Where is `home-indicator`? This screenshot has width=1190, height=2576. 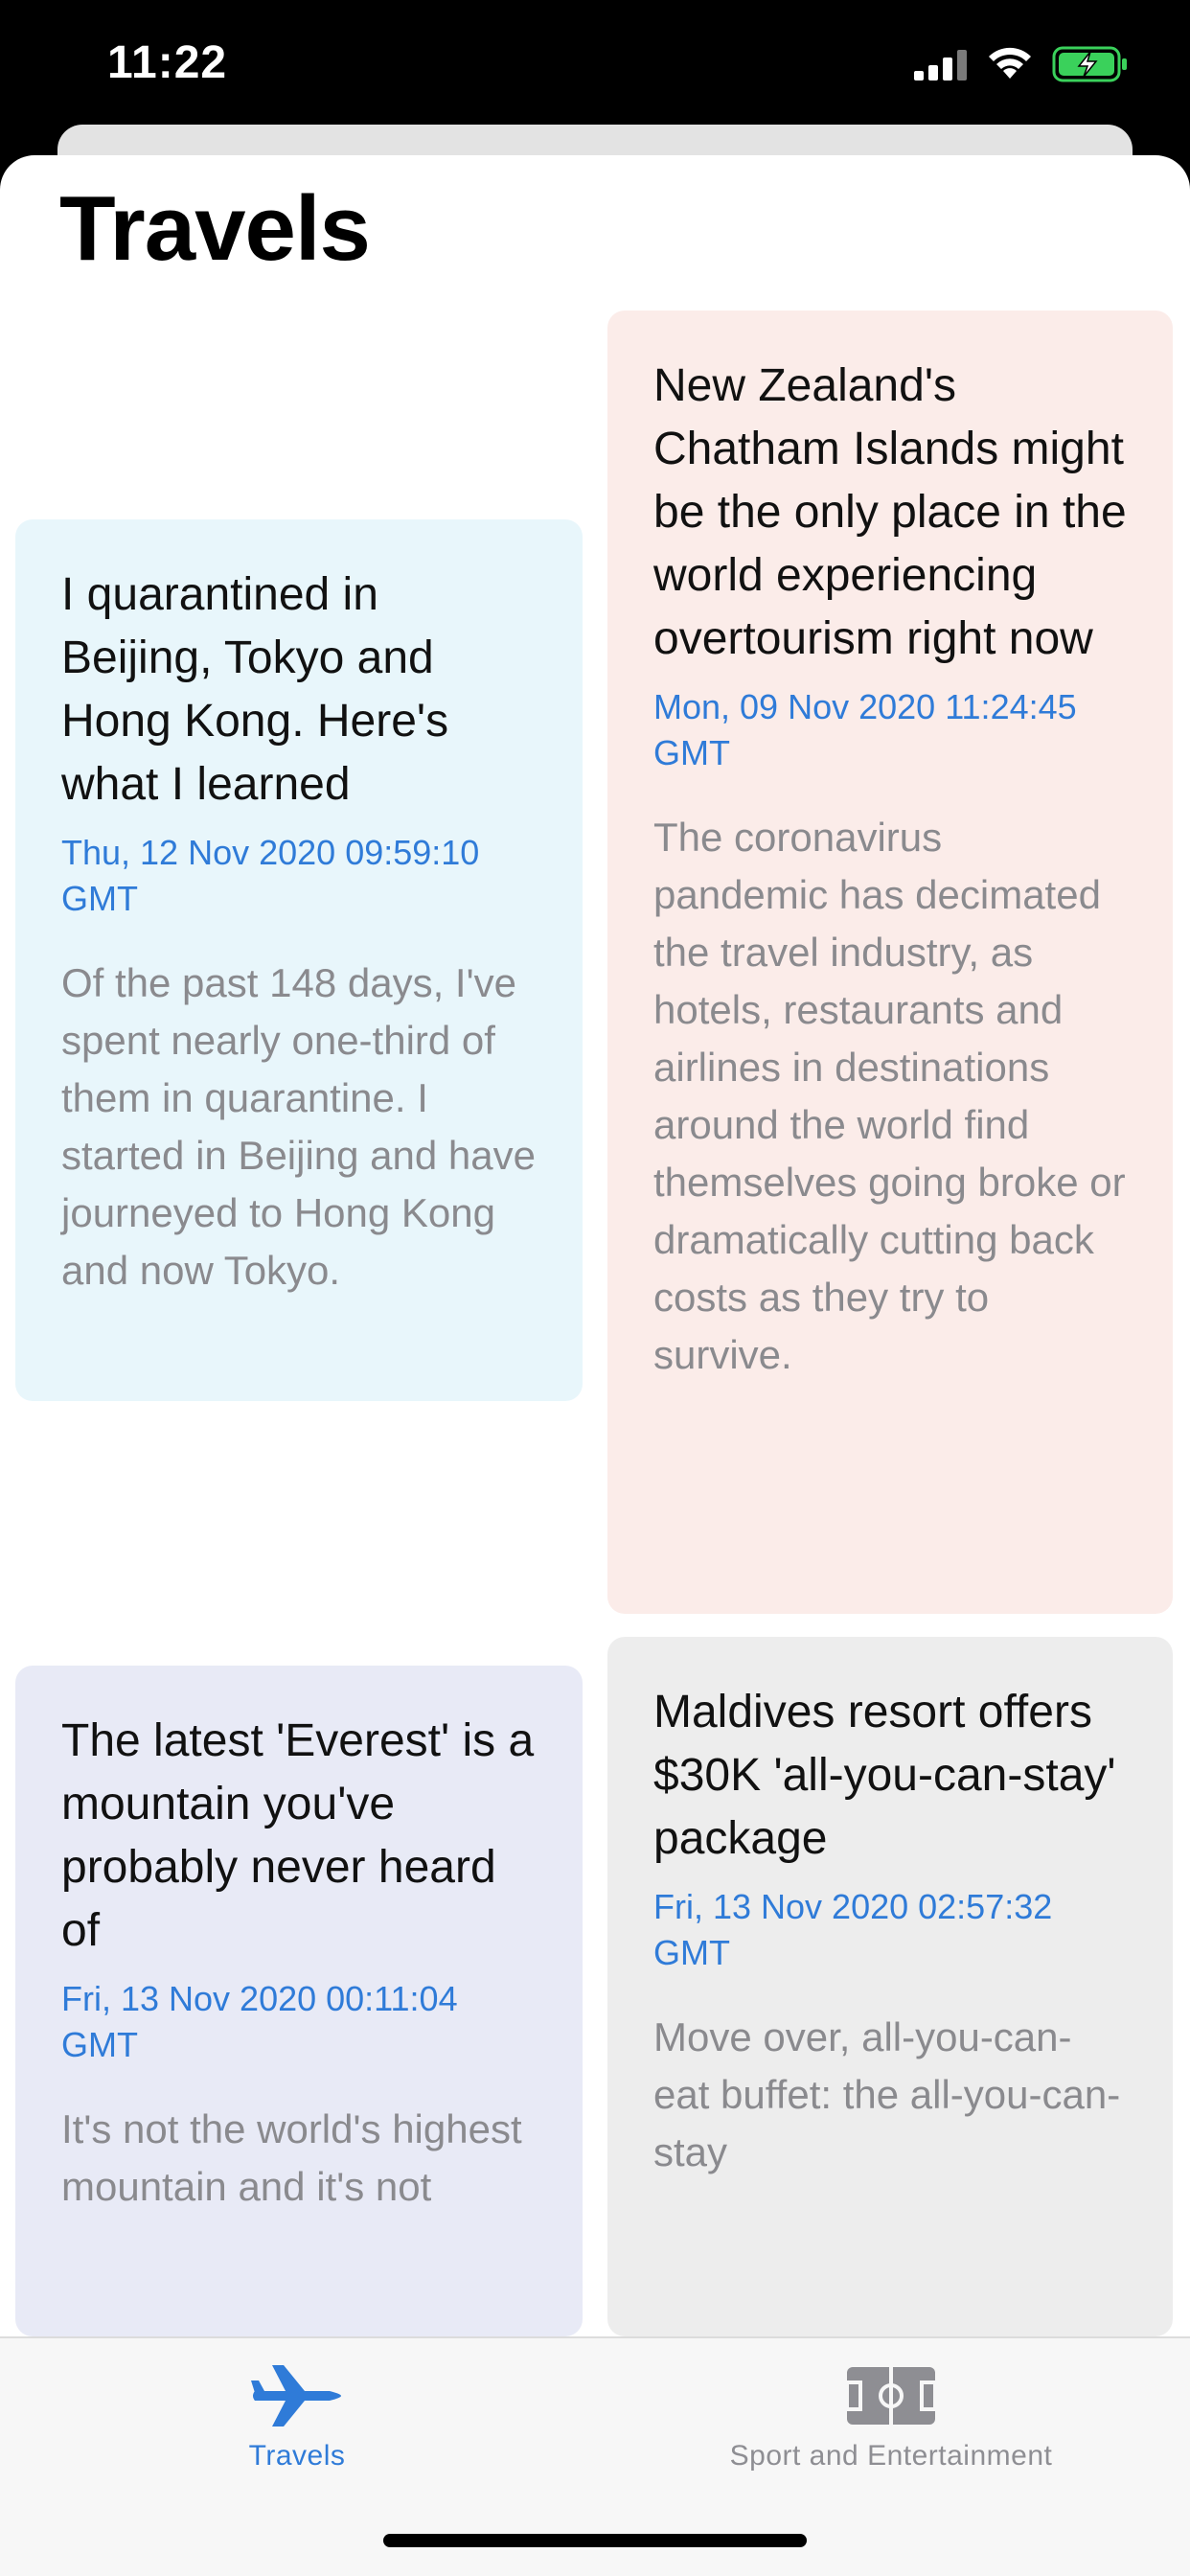 home-indicator is located at coordinates (595, 2540).